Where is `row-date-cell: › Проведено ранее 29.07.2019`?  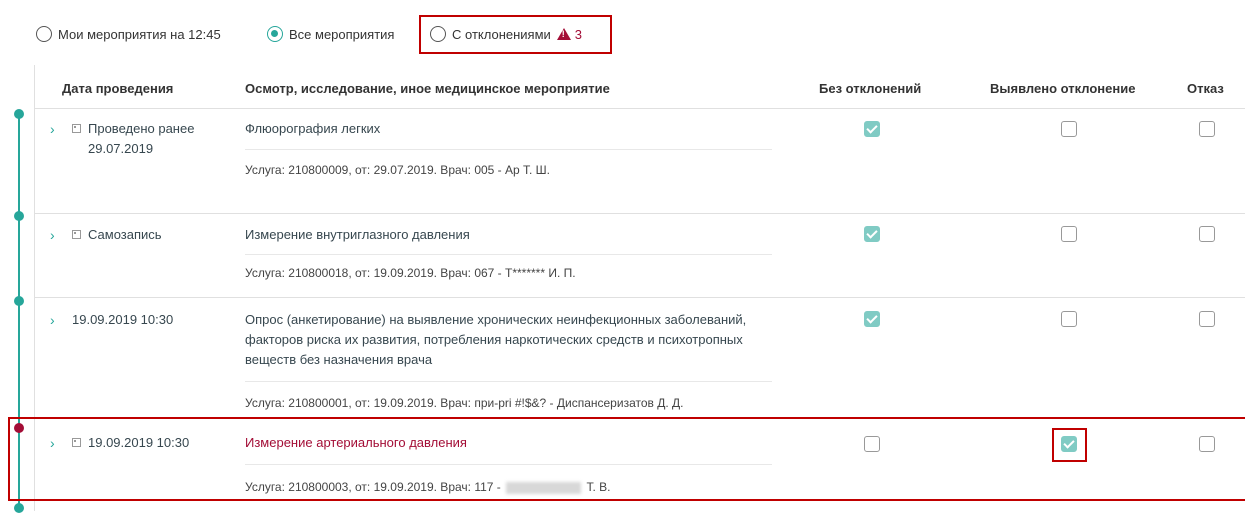
row-date-cell: › Проведено ранее 29.07.2019 is located at coordinates (137, 139).